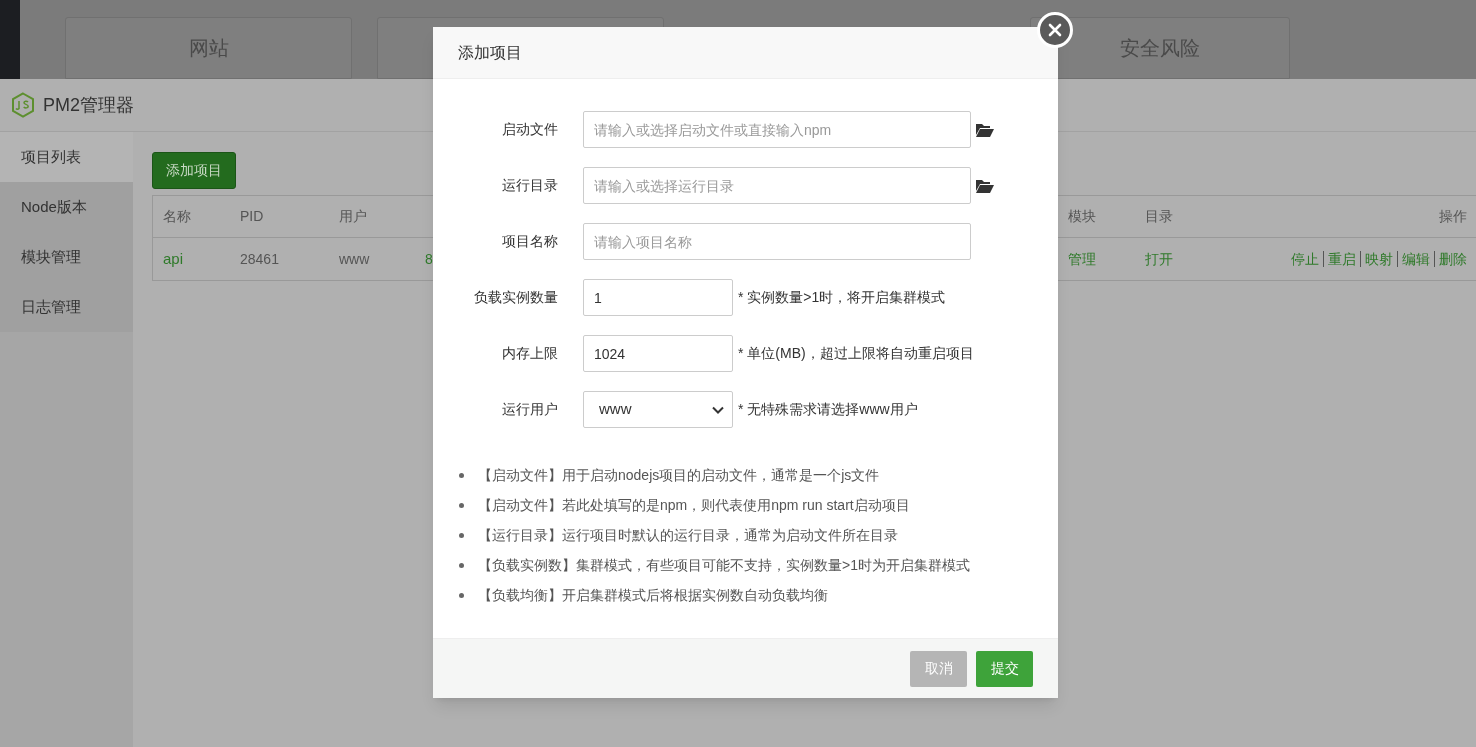  Describe the element at coordinates (66, 257) in the screenshot. I see `sidebar-item: 模块管理` at that location.